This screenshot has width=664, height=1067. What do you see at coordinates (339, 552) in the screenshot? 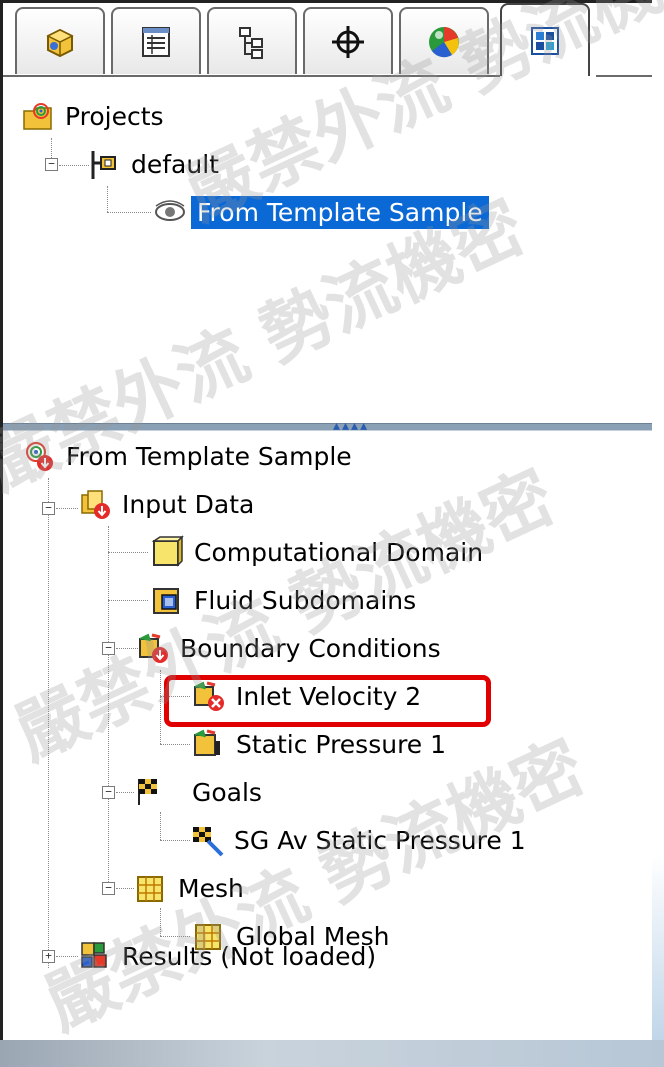
I see `tree-label: Computational Domain` at bounding box center [339, 552].